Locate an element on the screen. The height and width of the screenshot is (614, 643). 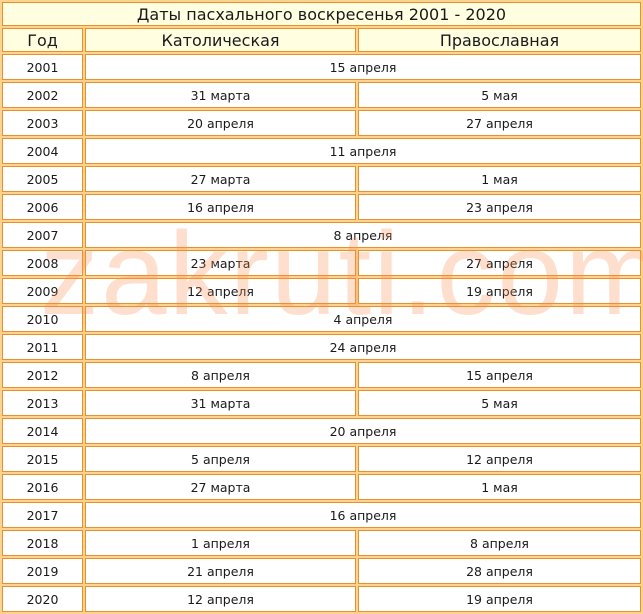
table-row: 2020 12 апреля 19 апреля is located at coordinates (321, 599).